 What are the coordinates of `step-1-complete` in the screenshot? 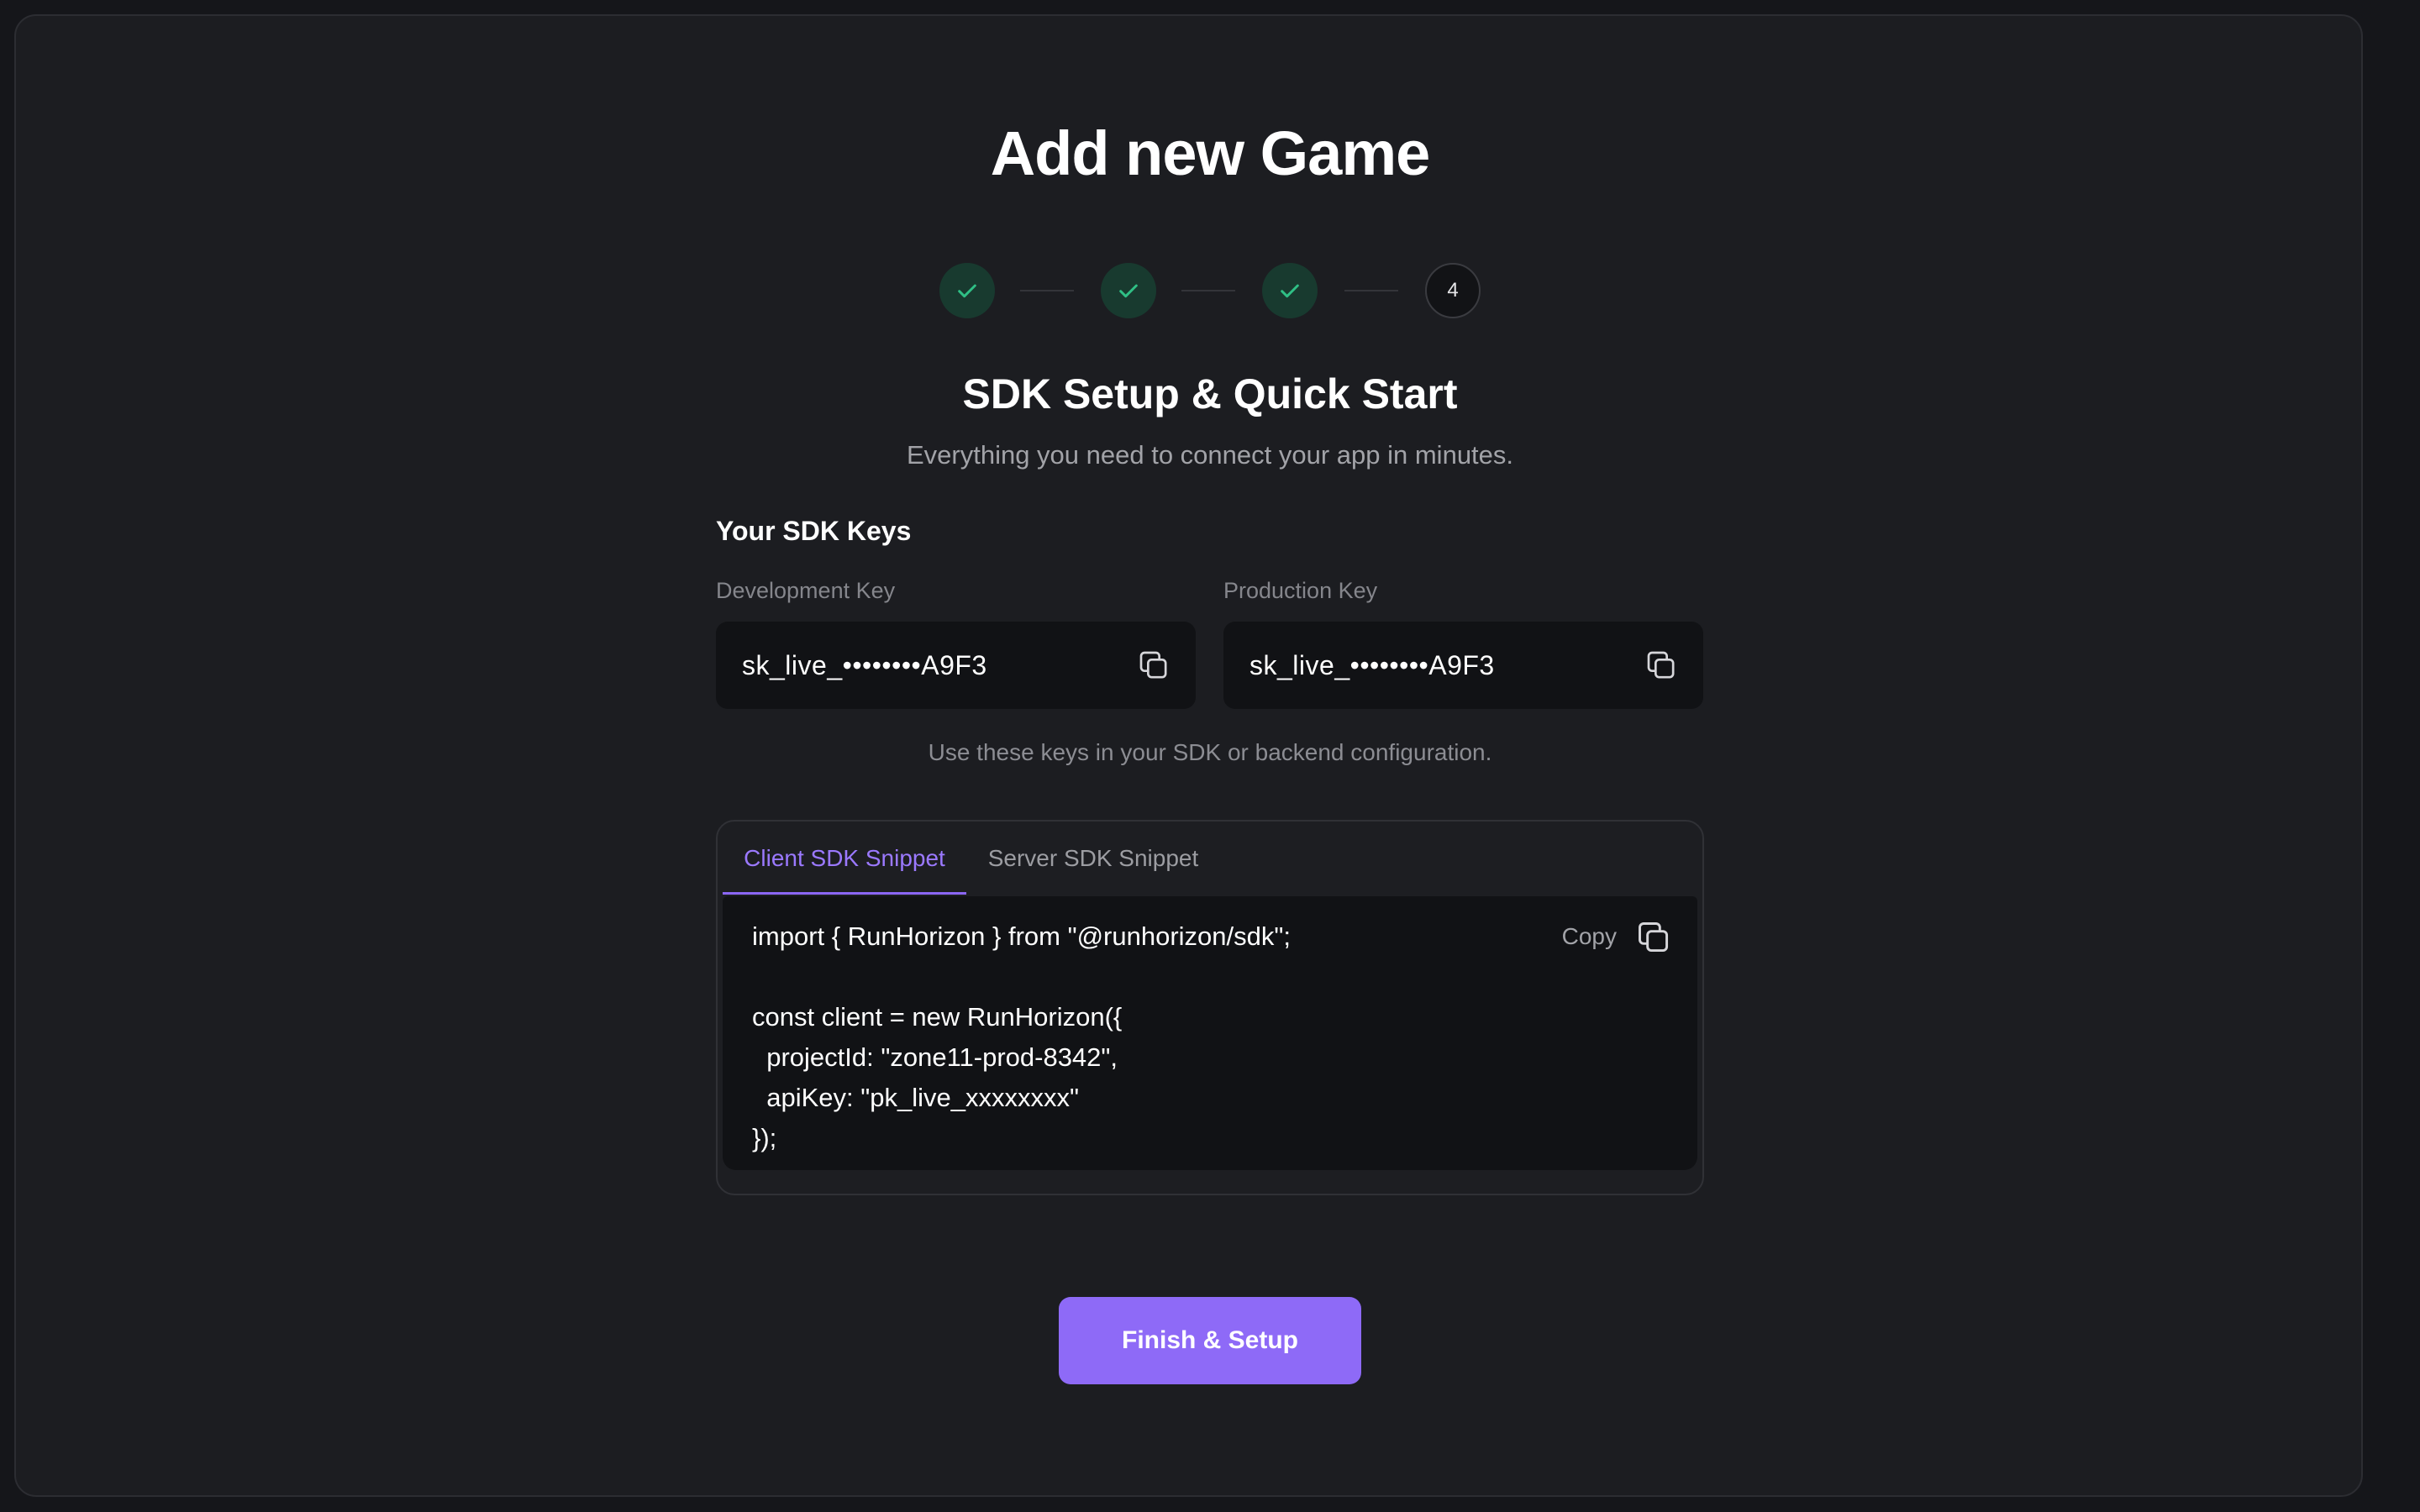 It's located at (967, 290).